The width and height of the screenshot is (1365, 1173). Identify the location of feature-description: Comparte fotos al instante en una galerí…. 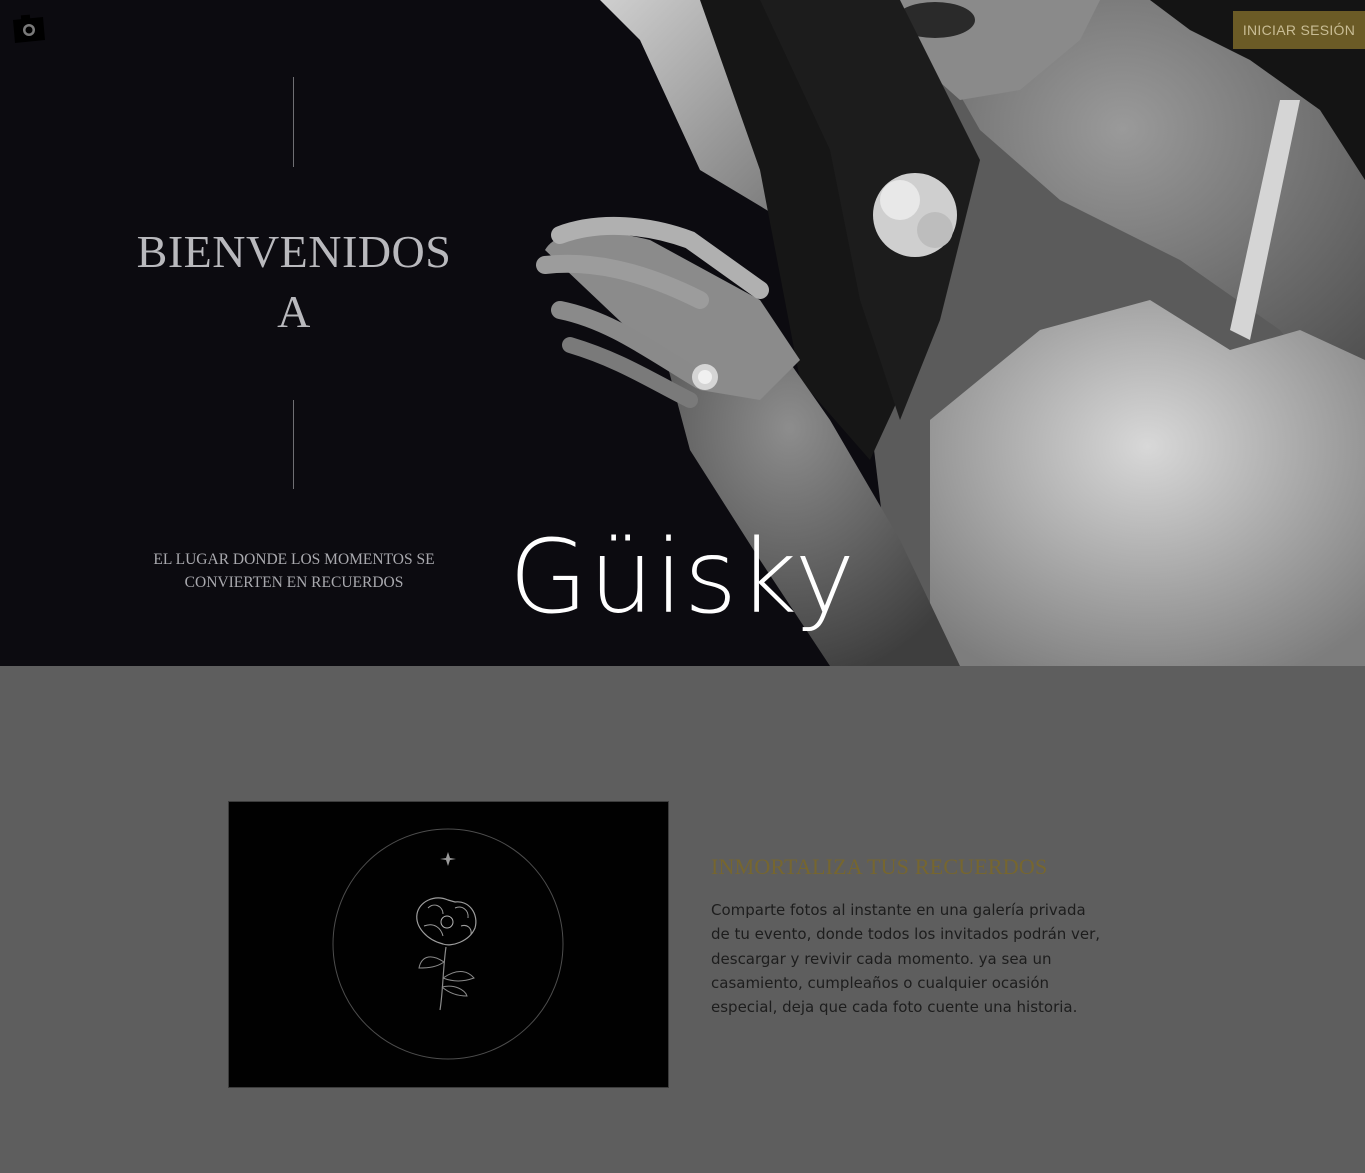
(906, 959).